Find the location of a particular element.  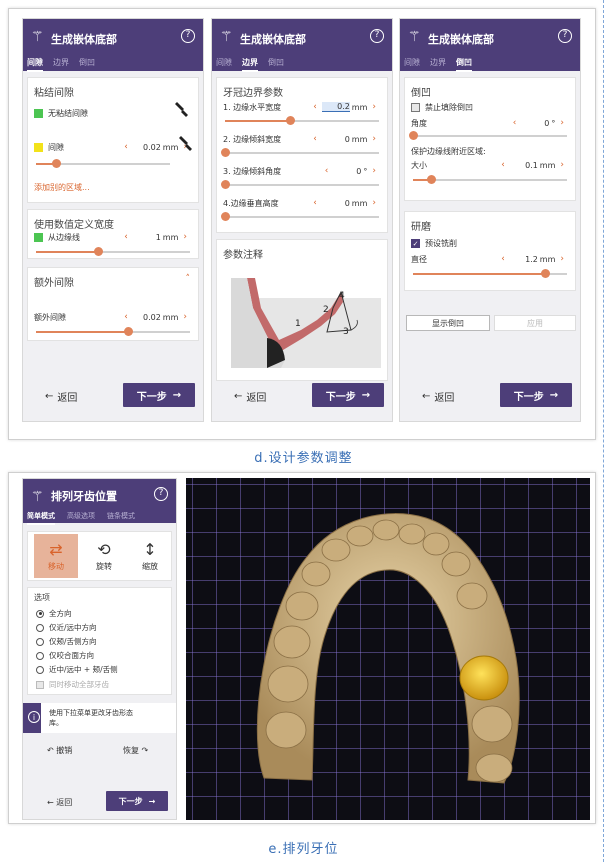

show-undercut-button: 显示倒凹 is located at coordinates (448, 323).